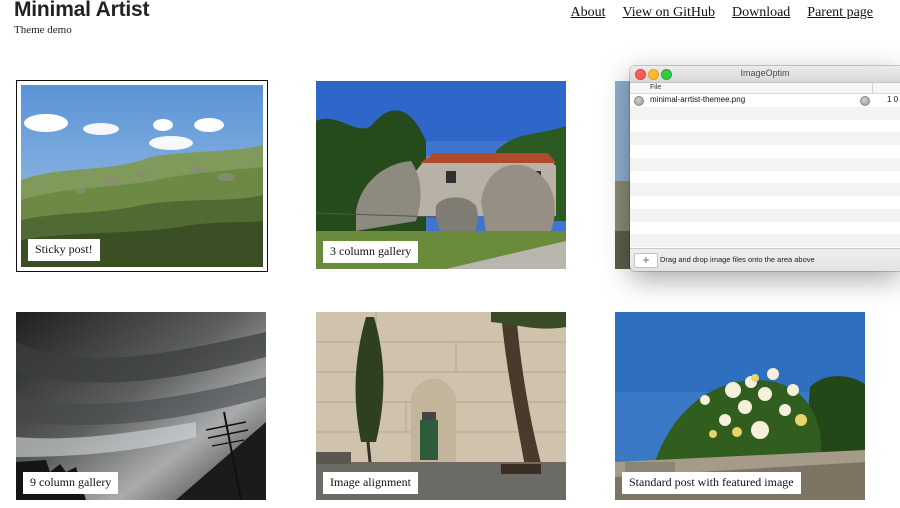 This screenshot has width=900, height=508. What do you see at coordinates (761, 13) in the screenshot?
I see `nav-link-download: Download` at bounding box center [761, 13].